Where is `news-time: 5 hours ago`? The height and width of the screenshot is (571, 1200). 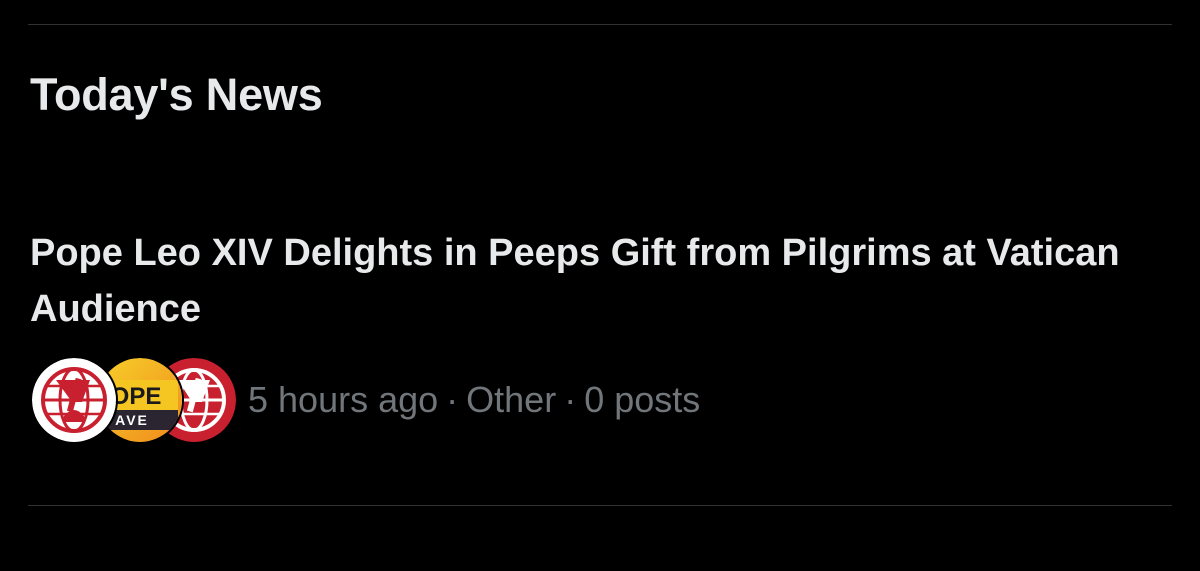 news-time: 5 hours ago is located at coordinates (343, 399).